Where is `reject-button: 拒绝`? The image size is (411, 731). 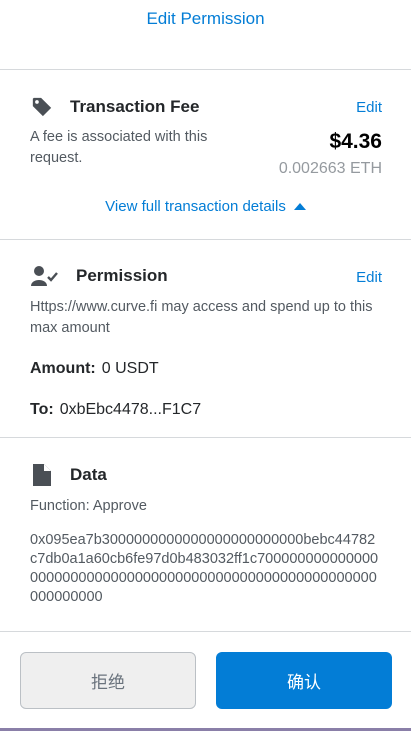 reject-button: 拒绝 is located at coordinates (108, 680).